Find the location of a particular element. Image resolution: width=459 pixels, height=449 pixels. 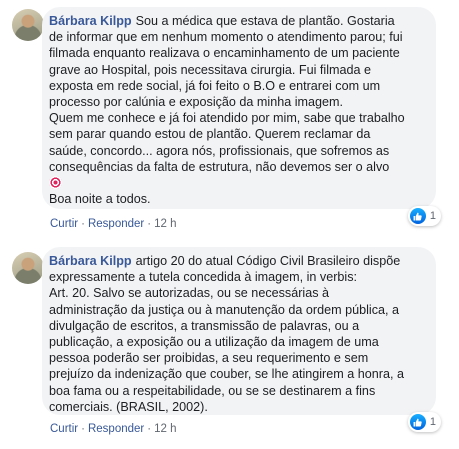

comment-text-line: comerciais. (BRASIL, 2002). is located at coordinates (128, 406).